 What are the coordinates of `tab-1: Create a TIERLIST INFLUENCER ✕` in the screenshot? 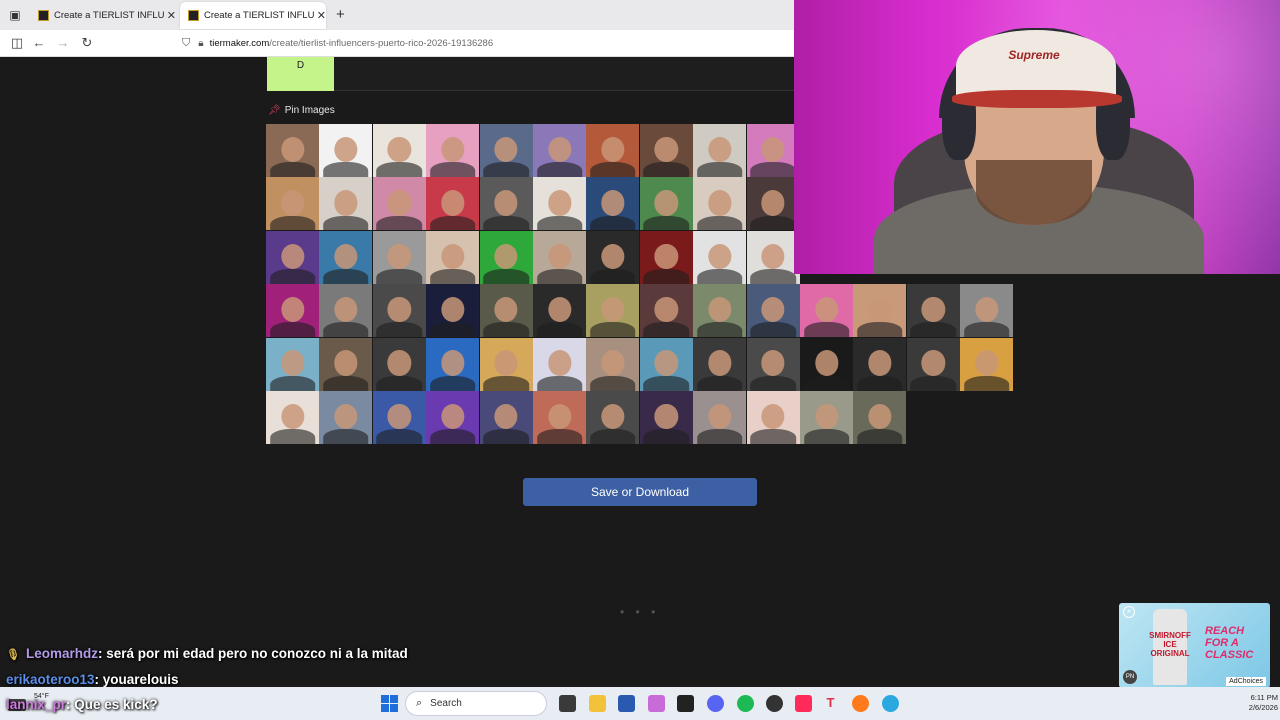 It's located at (103, 15).